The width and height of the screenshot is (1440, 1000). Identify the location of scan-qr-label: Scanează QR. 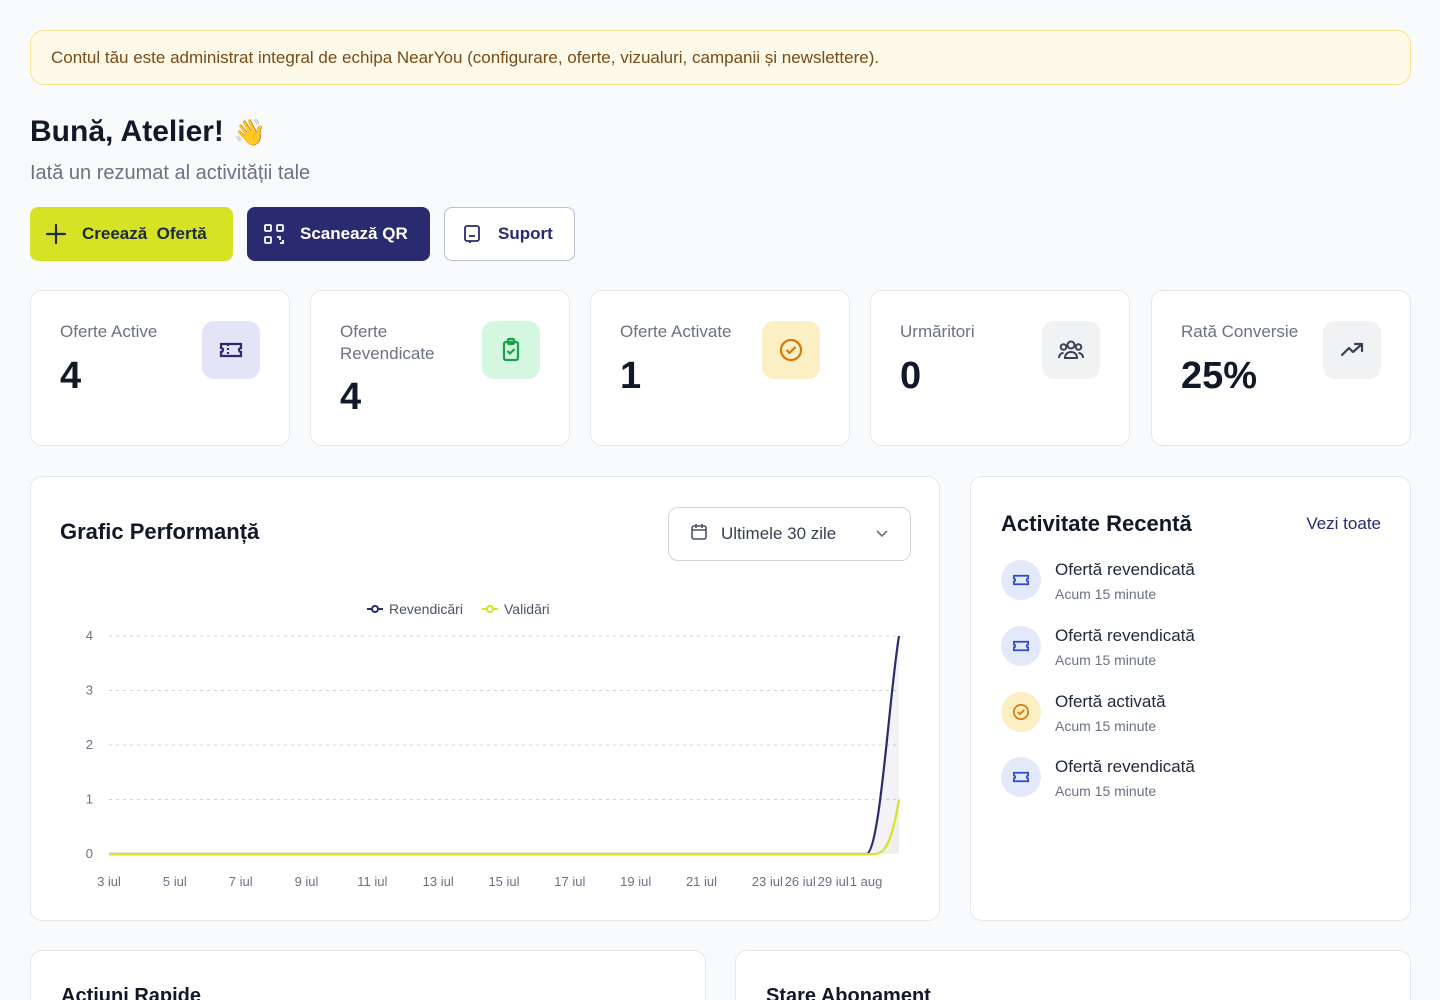
(354, 233).